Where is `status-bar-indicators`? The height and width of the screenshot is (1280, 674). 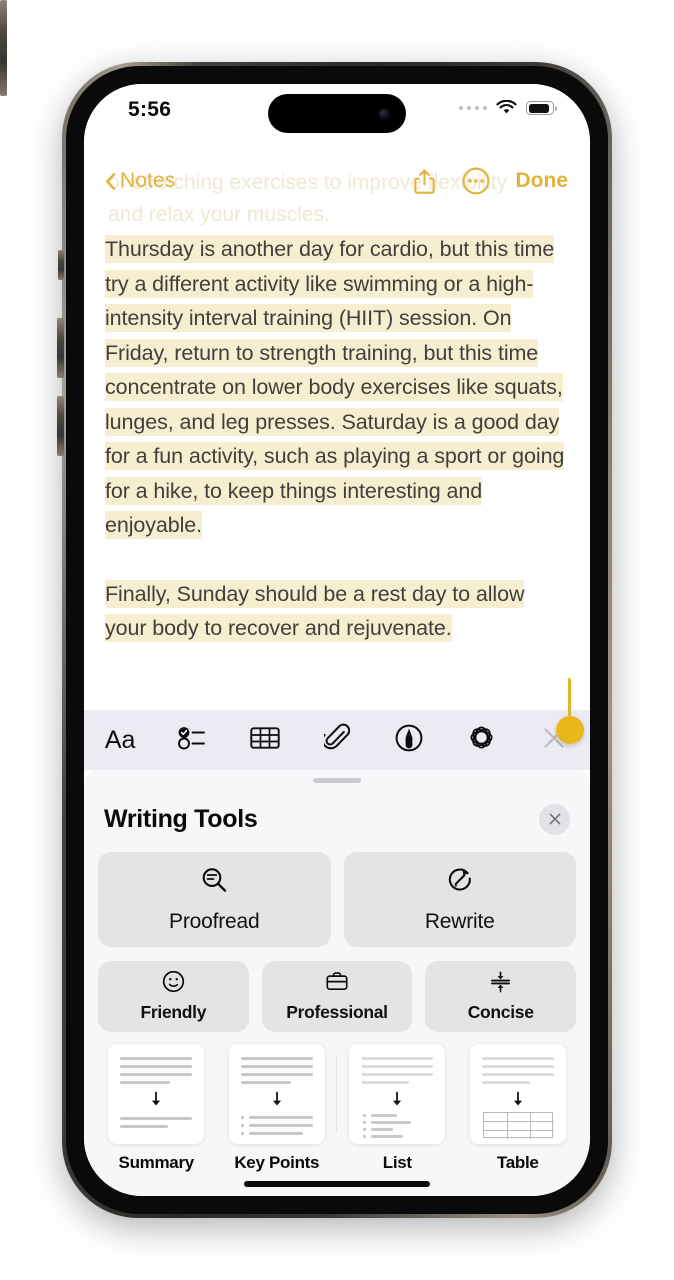 status-bar-indicators is located at coordinates (507, 107).